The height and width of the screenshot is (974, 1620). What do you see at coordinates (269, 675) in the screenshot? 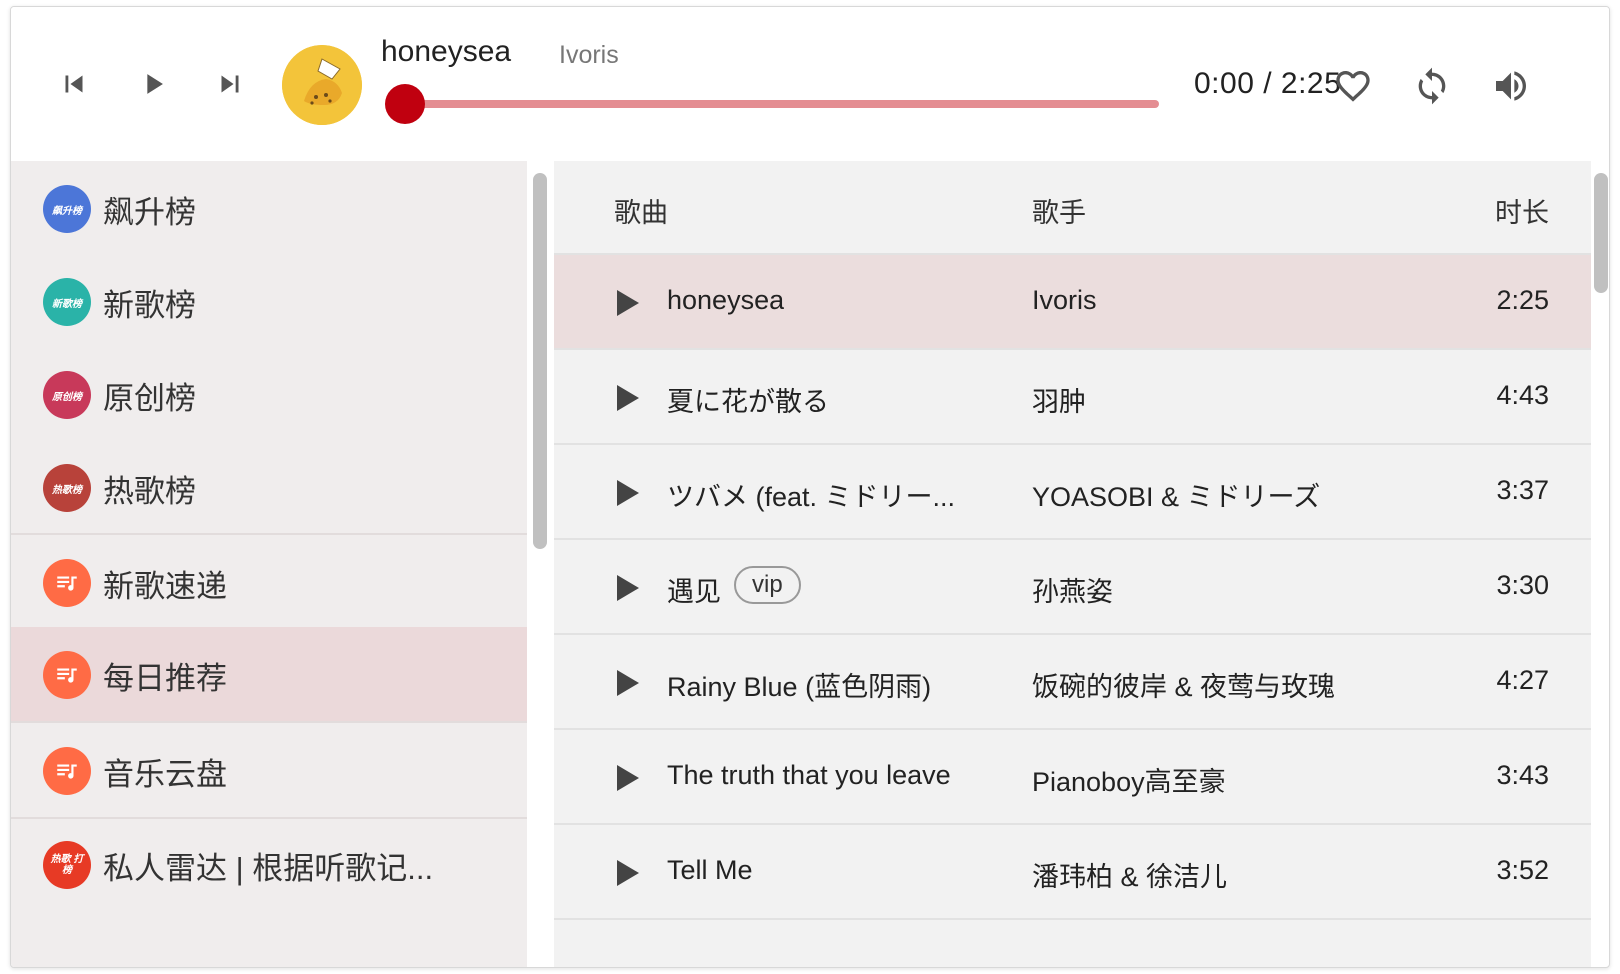
I see `sidebar-item-daily-recommend: 每日推荐` at bounding box center [269, 675].